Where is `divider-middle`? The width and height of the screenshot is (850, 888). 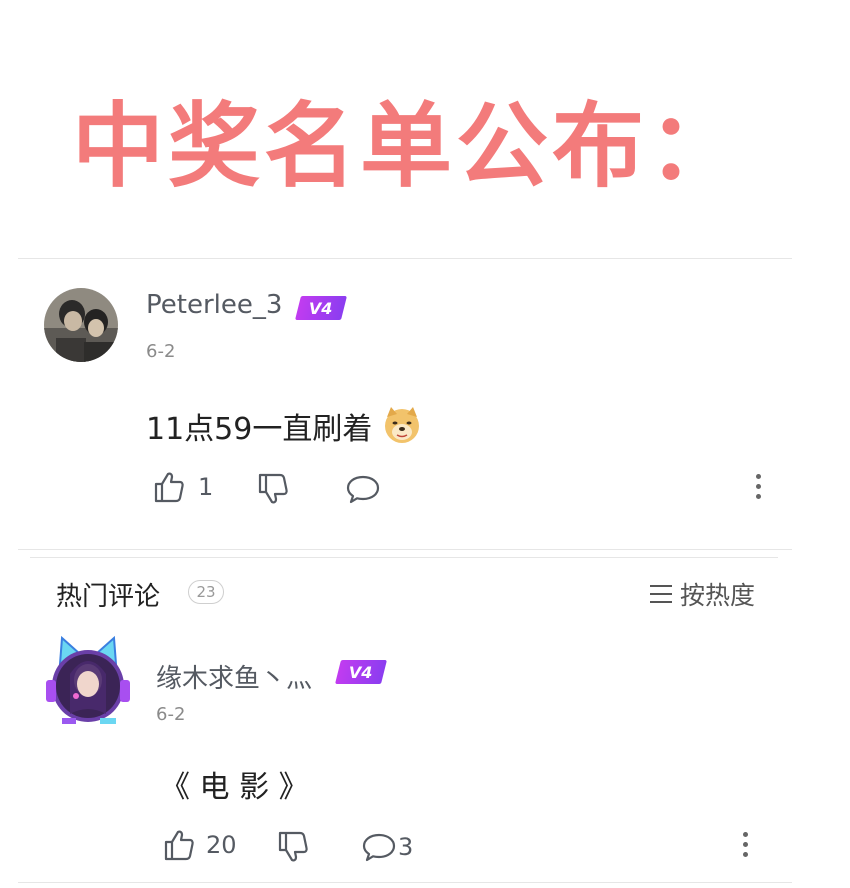 divider-middle is located at coordinates (405, 549).